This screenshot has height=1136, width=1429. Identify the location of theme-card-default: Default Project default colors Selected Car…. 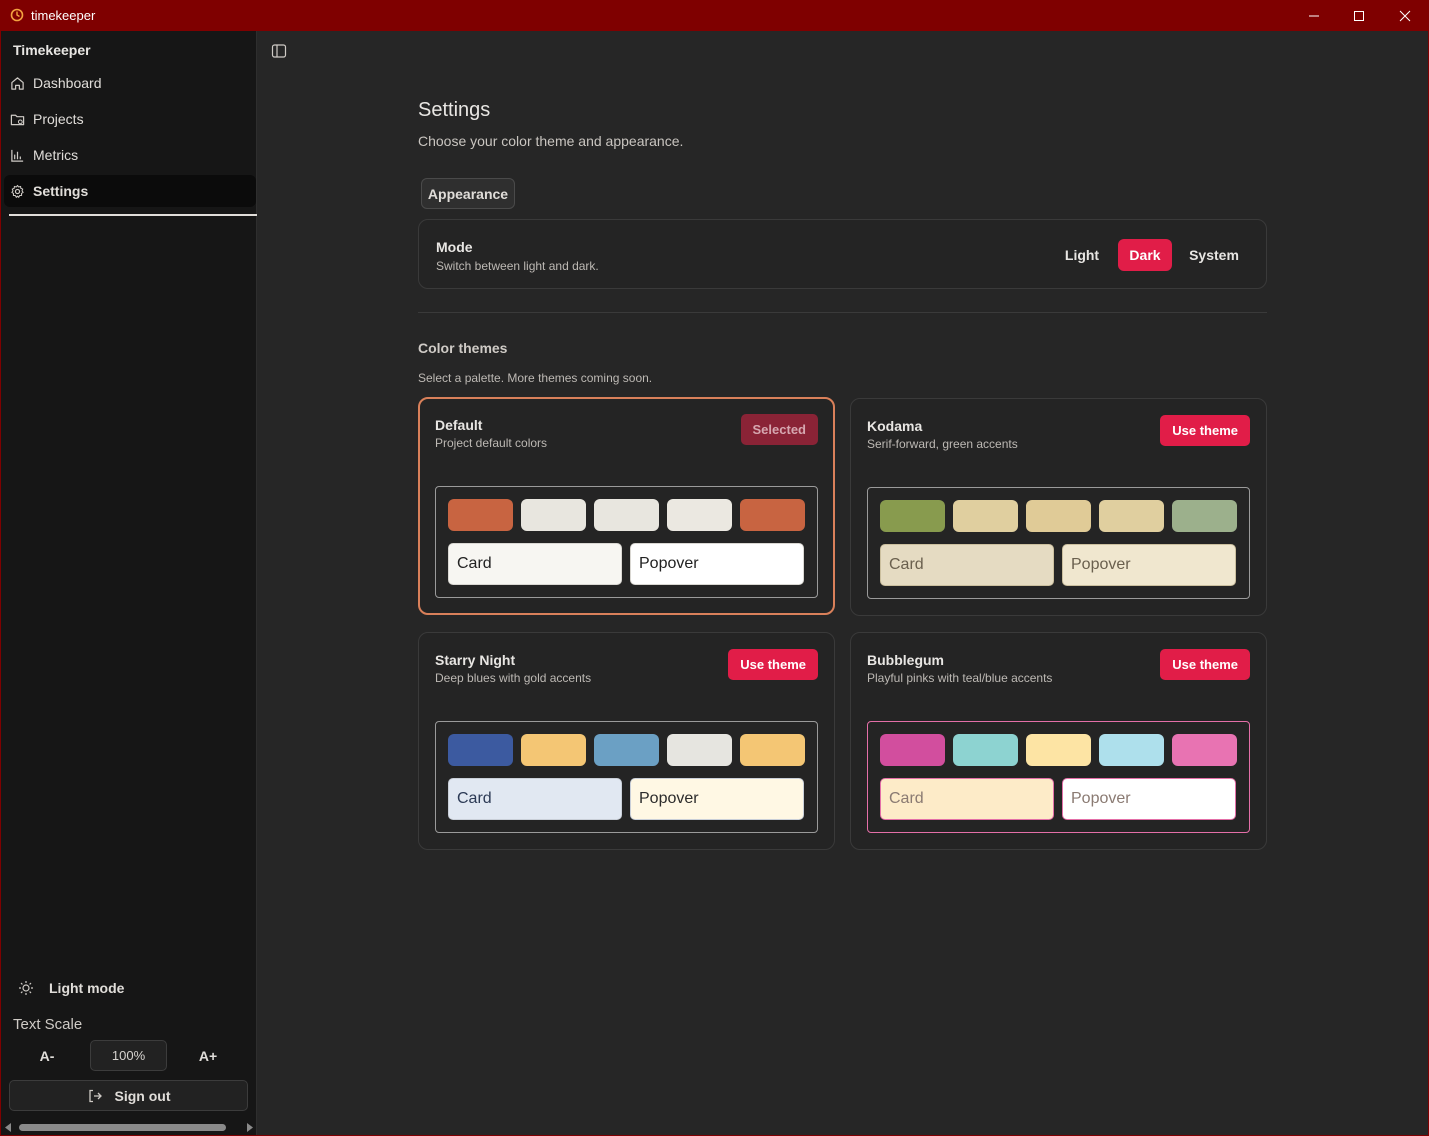
(626, 506).